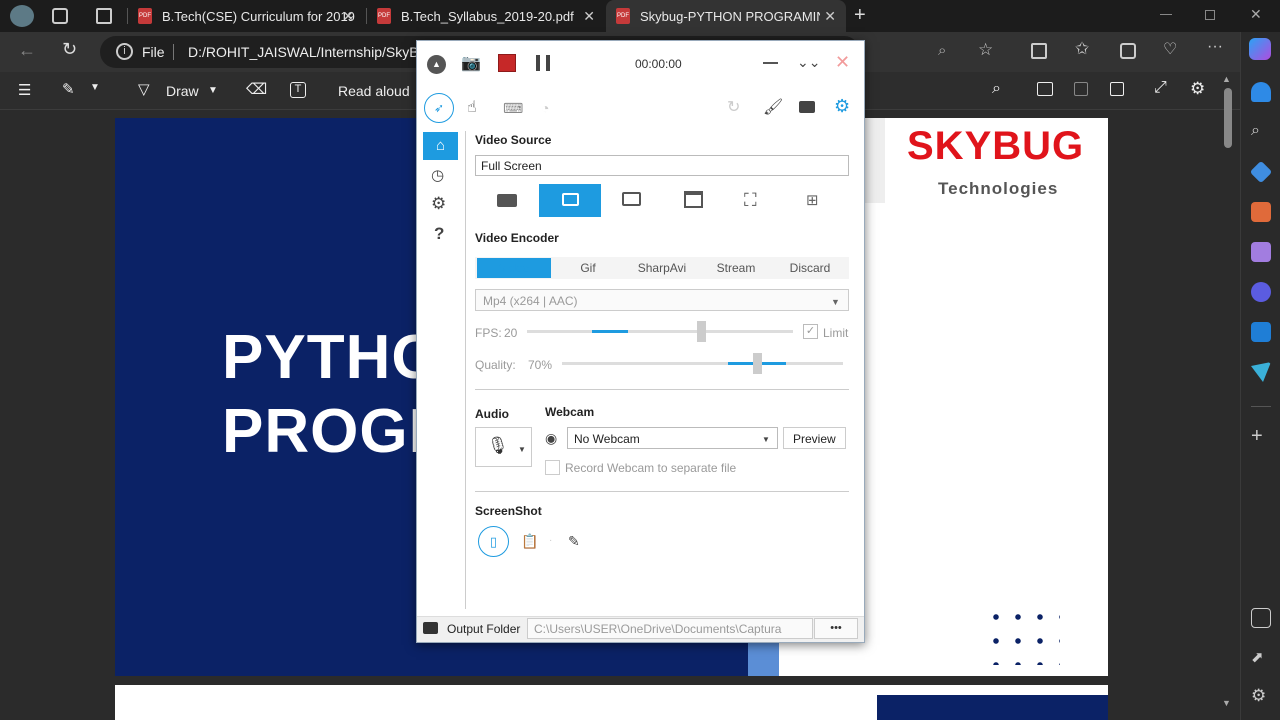 Image resolution: width=1280 pixels, height=720 pixels. Describe the element at coordinates (124, 51) in the screenshot. I see `info-icon: i` at that location.